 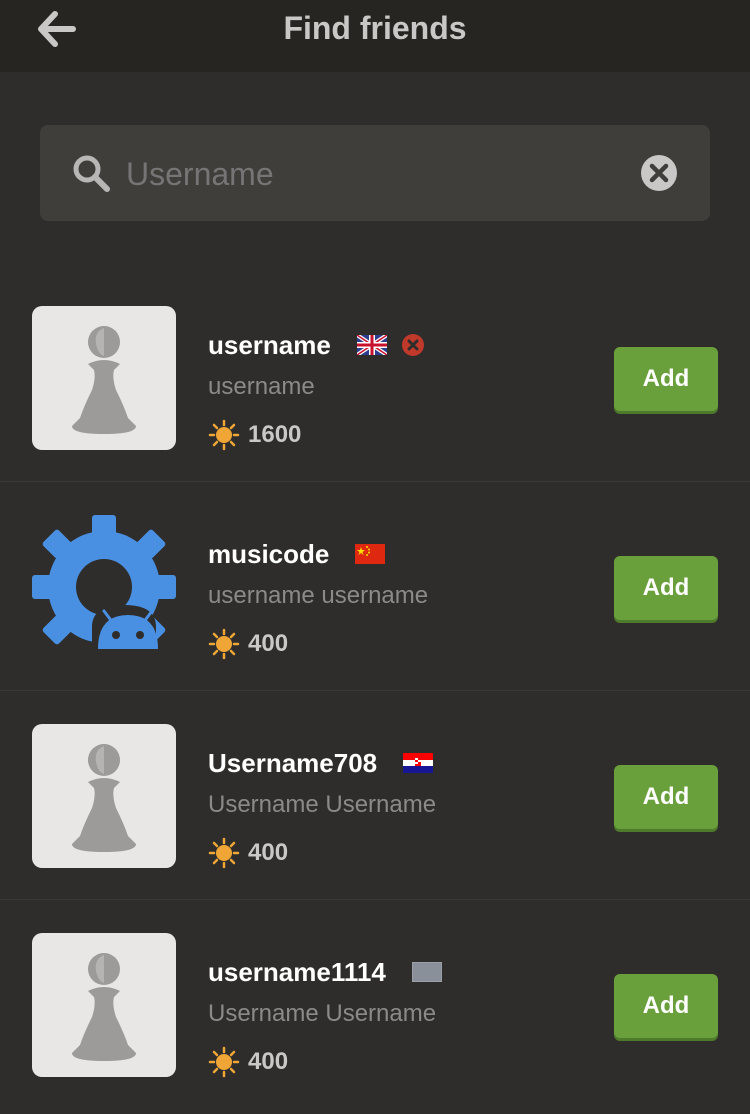 I want to click on search-bar, so click(x=375, y=173).